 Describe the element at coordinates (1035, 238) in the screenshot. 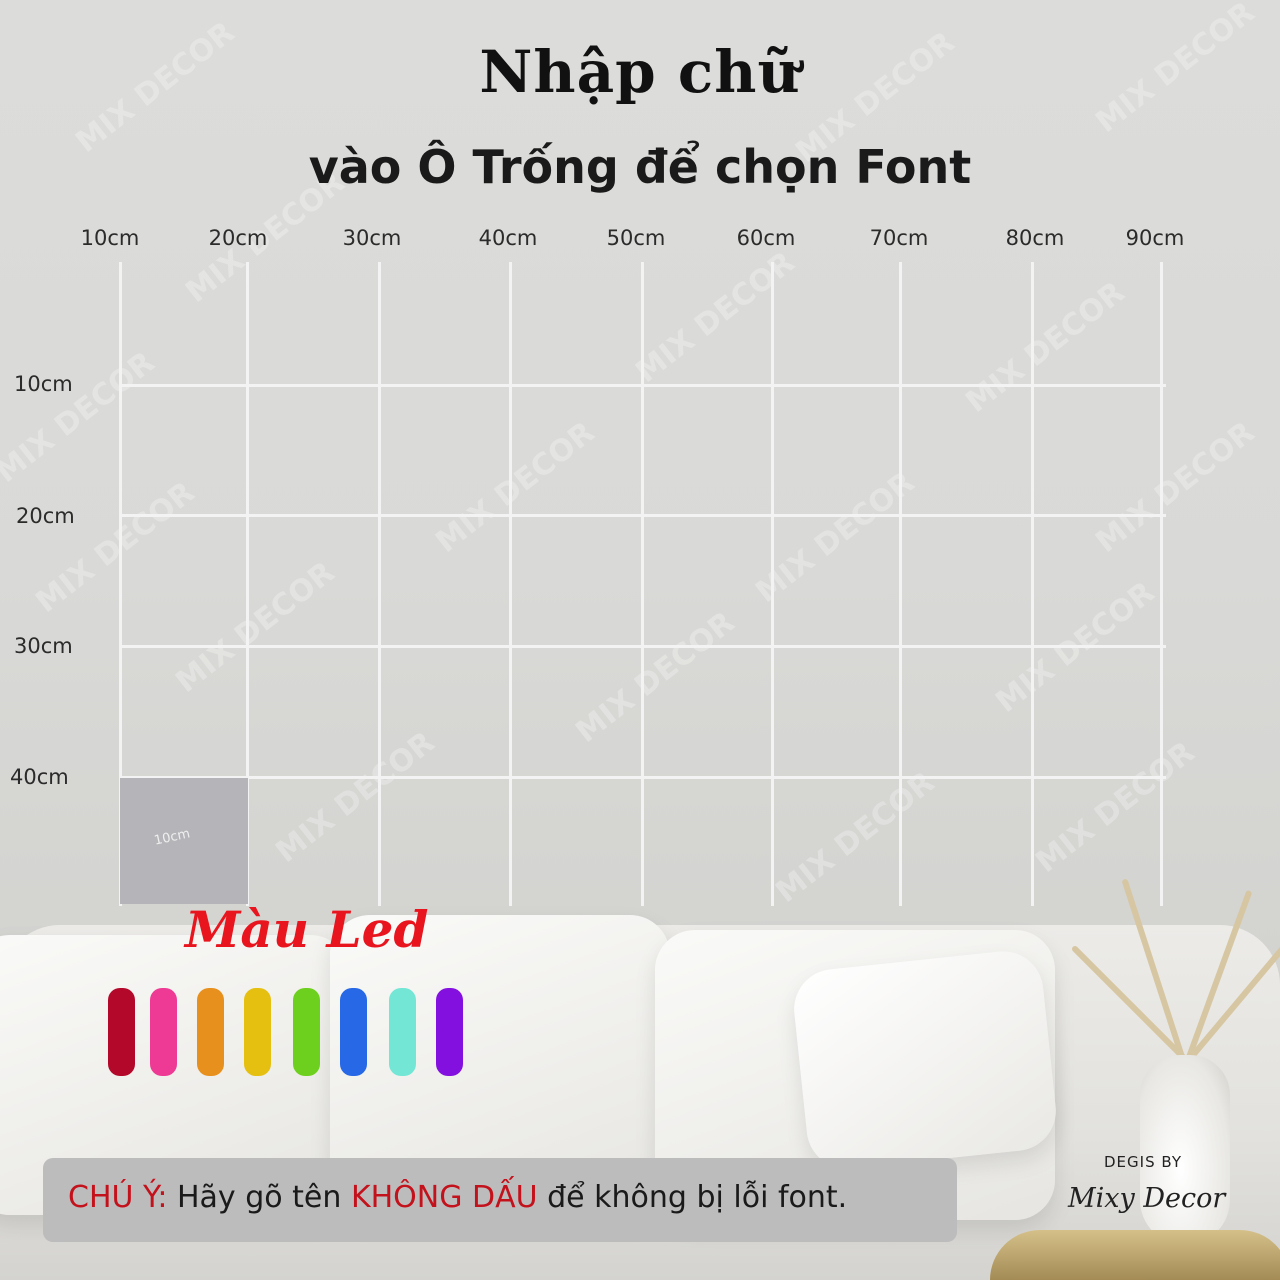

I see `grid-column-label: 80cm` at that location.